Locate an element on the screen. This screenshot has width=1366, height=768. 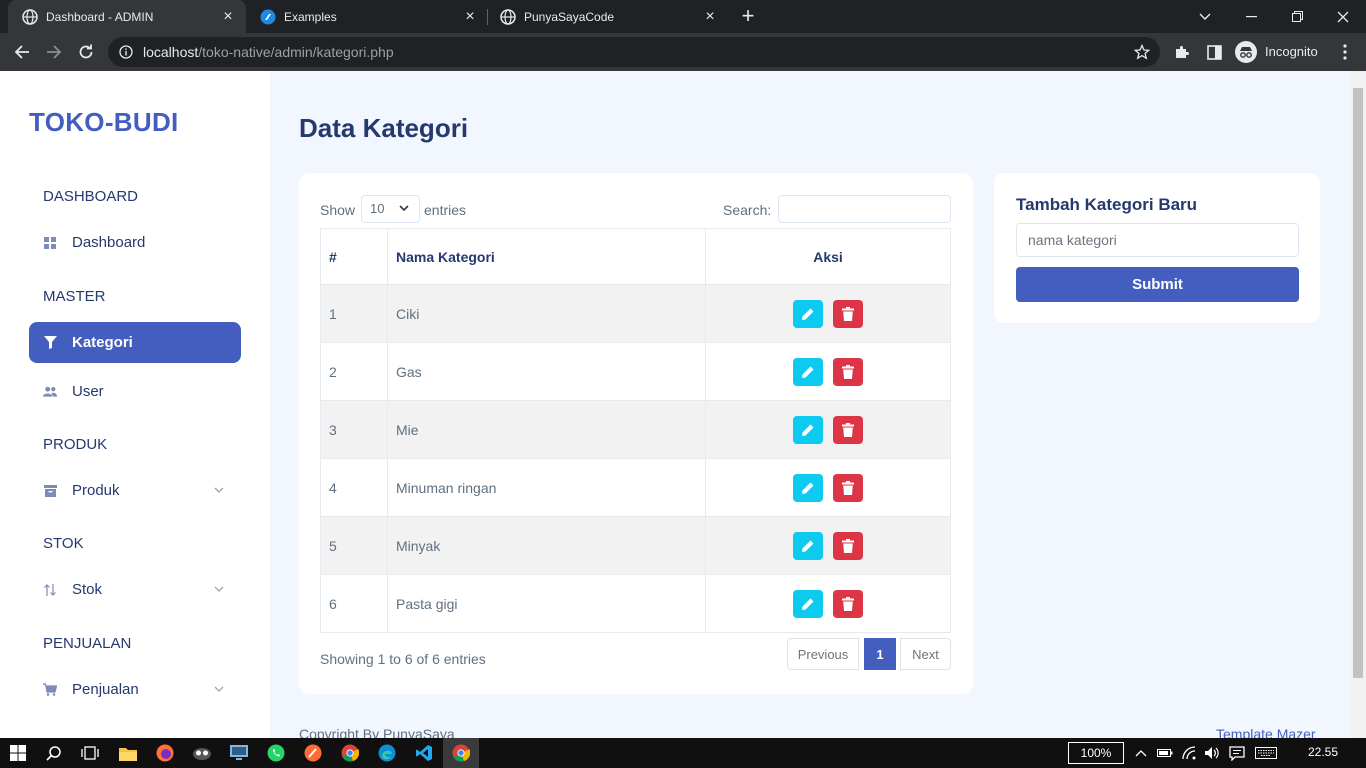
sidebar-item-kategori: Kategori is located at coordinates (135, 342).